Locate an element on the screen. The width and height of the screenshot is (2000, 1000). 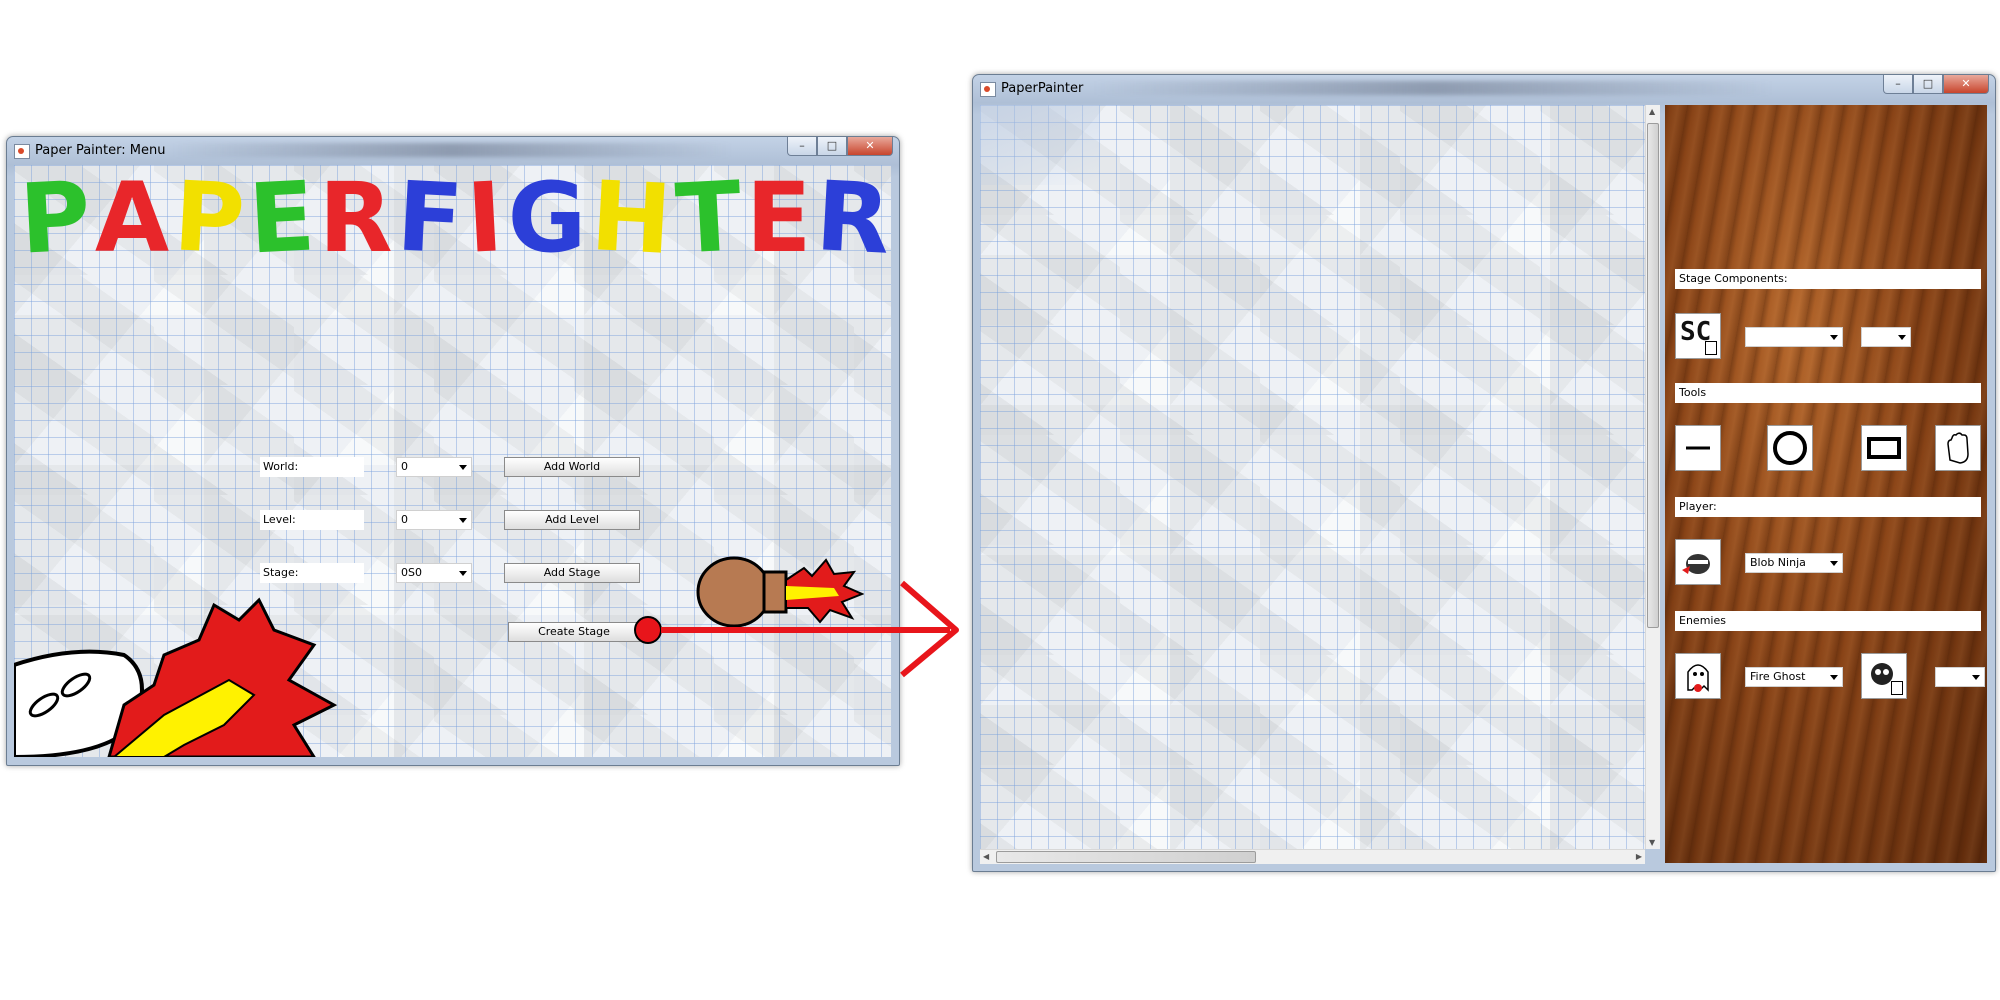
rectangle-tool-button is located at coordinates (1884, 448).